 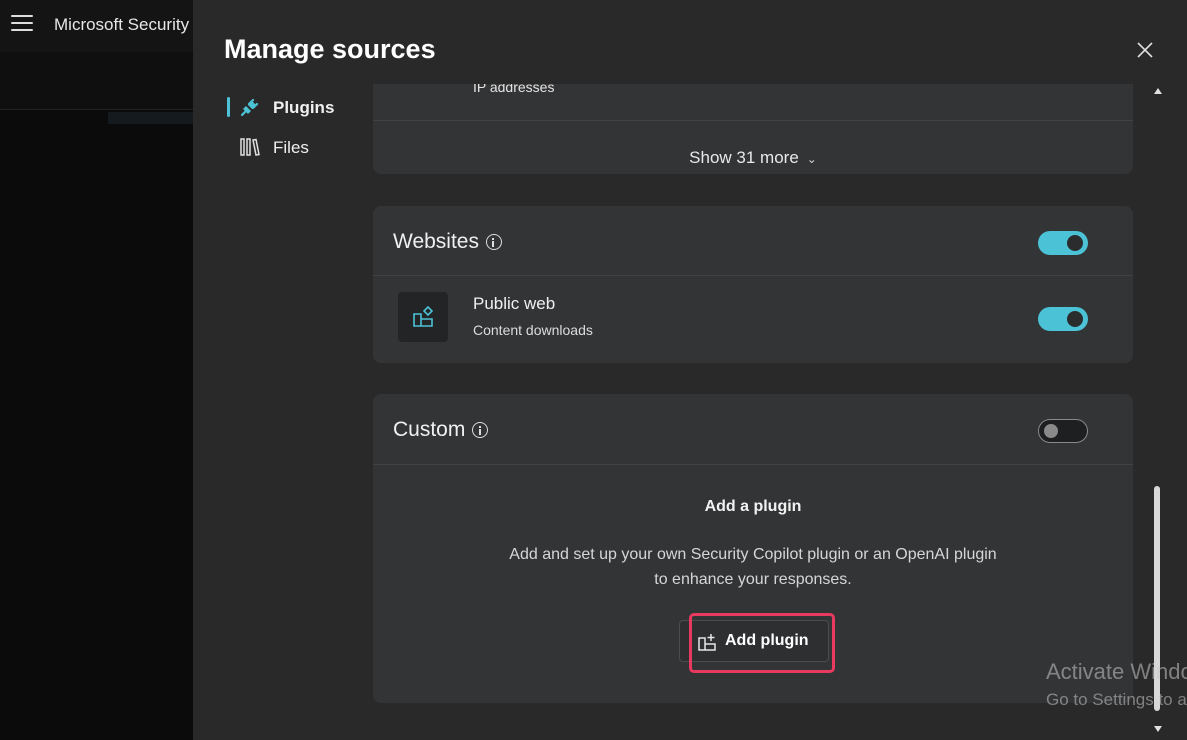 I want to click on nav-label-plugins: Plugins, so click(x=304, y=107).